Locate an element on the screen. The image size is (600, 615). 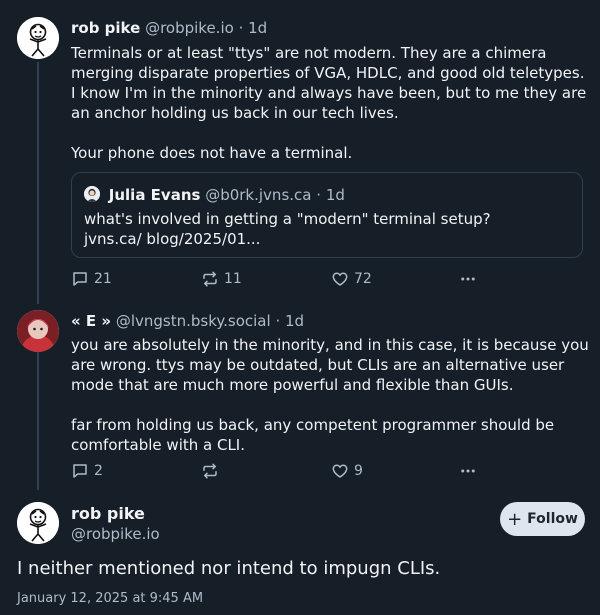
follow-label: Follow is located at coordinates (552, 519).